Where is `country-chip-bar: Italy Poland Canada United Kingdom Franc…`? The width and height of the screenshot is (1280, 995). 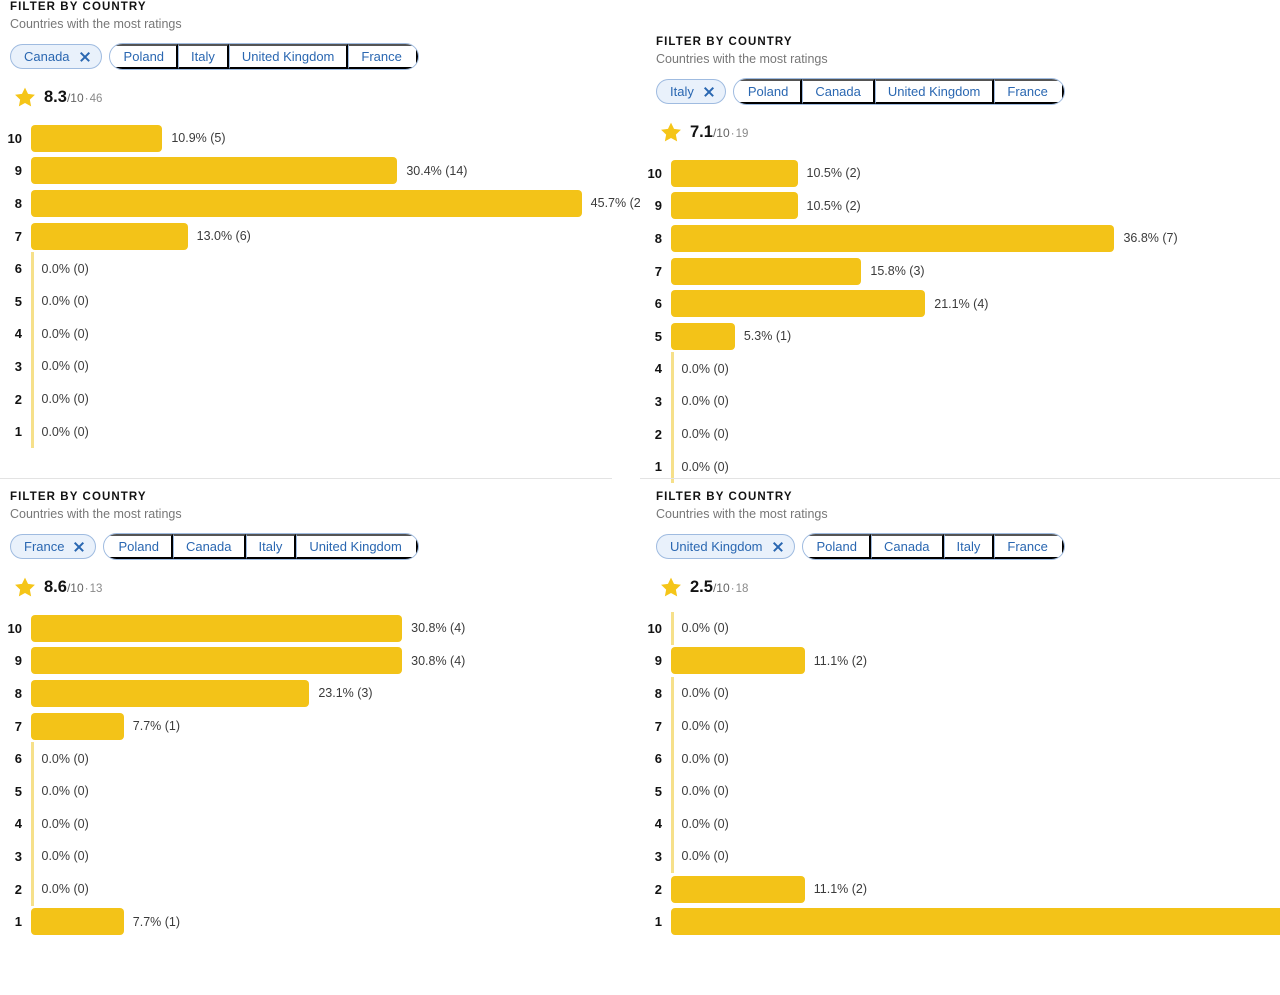 country-chip-bar: Italy Poland Canada United Kingdom Franc… is located at coordinates (968, 91).